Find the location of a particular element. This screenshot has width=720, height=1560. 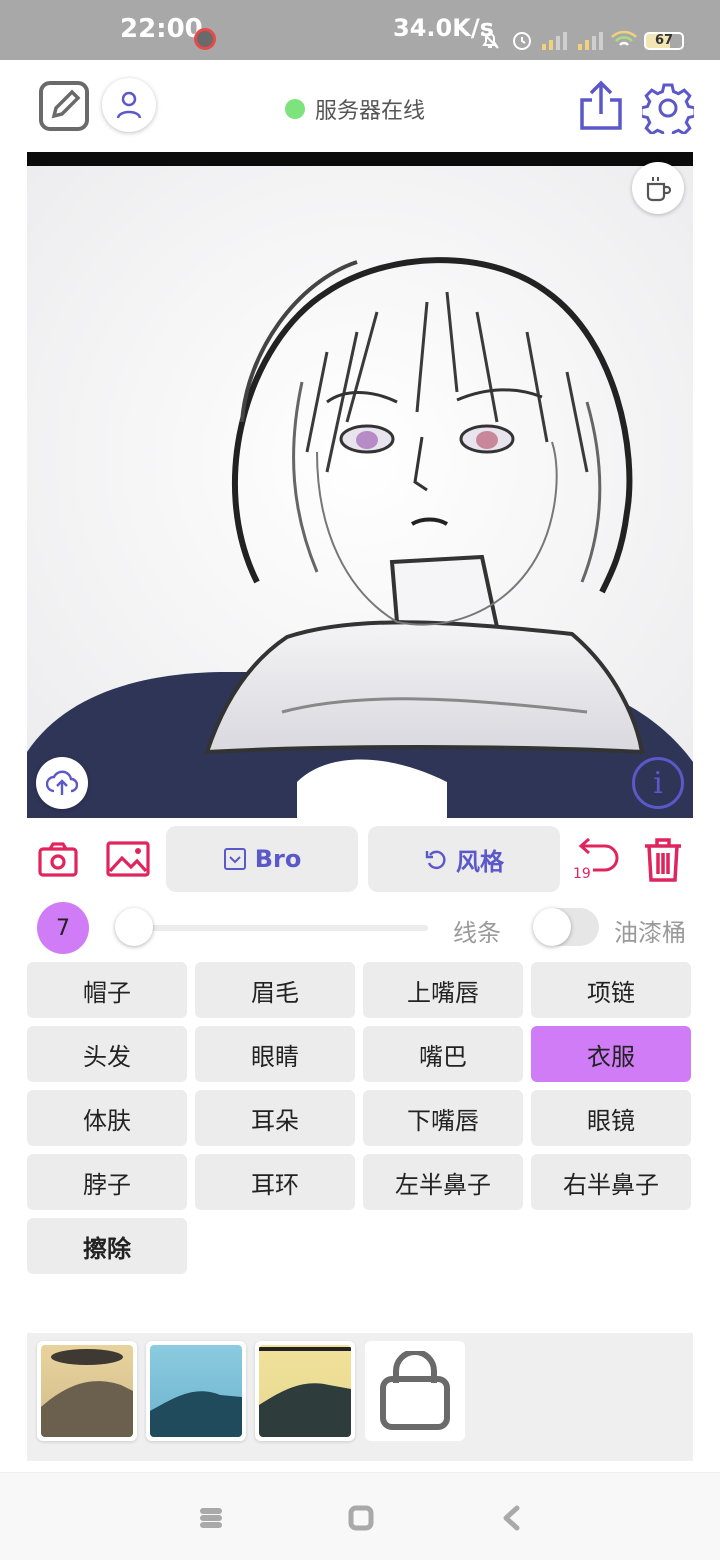

segment-earrings: 耳环 is located at coordinates (275, 1182).